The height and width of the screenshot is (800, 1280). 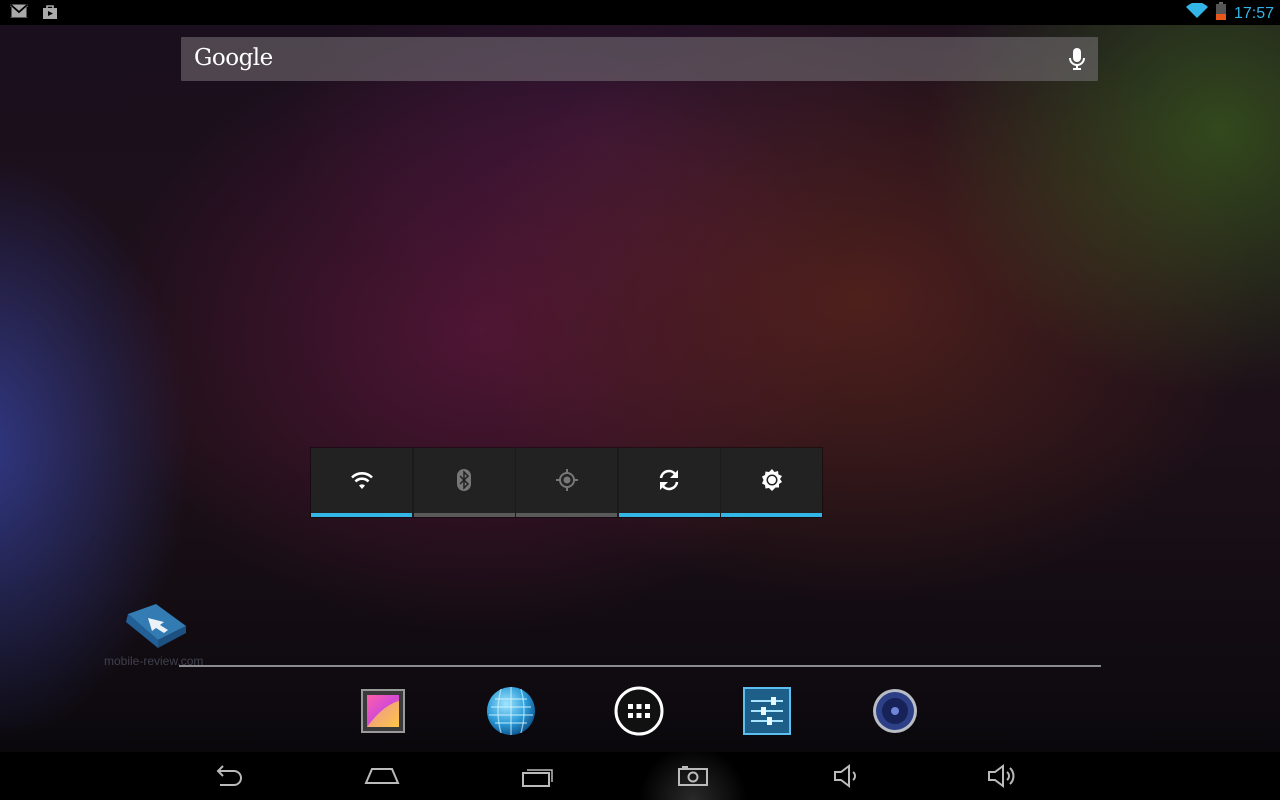 I want to click on browser-globe-icon, so click(x=511, y=711).